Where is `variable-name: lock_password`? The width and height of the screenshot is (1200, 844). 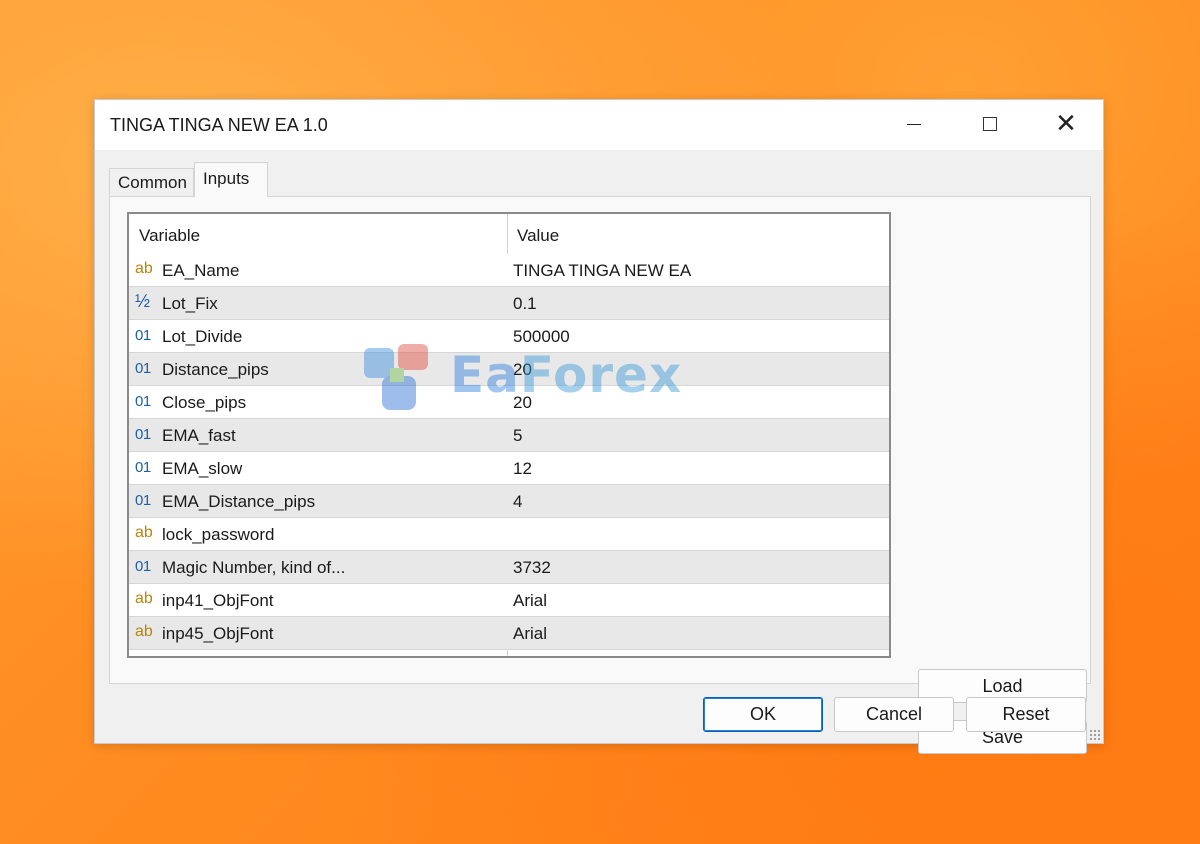
variable-name: lock_password is located at coordinates (218, 534).